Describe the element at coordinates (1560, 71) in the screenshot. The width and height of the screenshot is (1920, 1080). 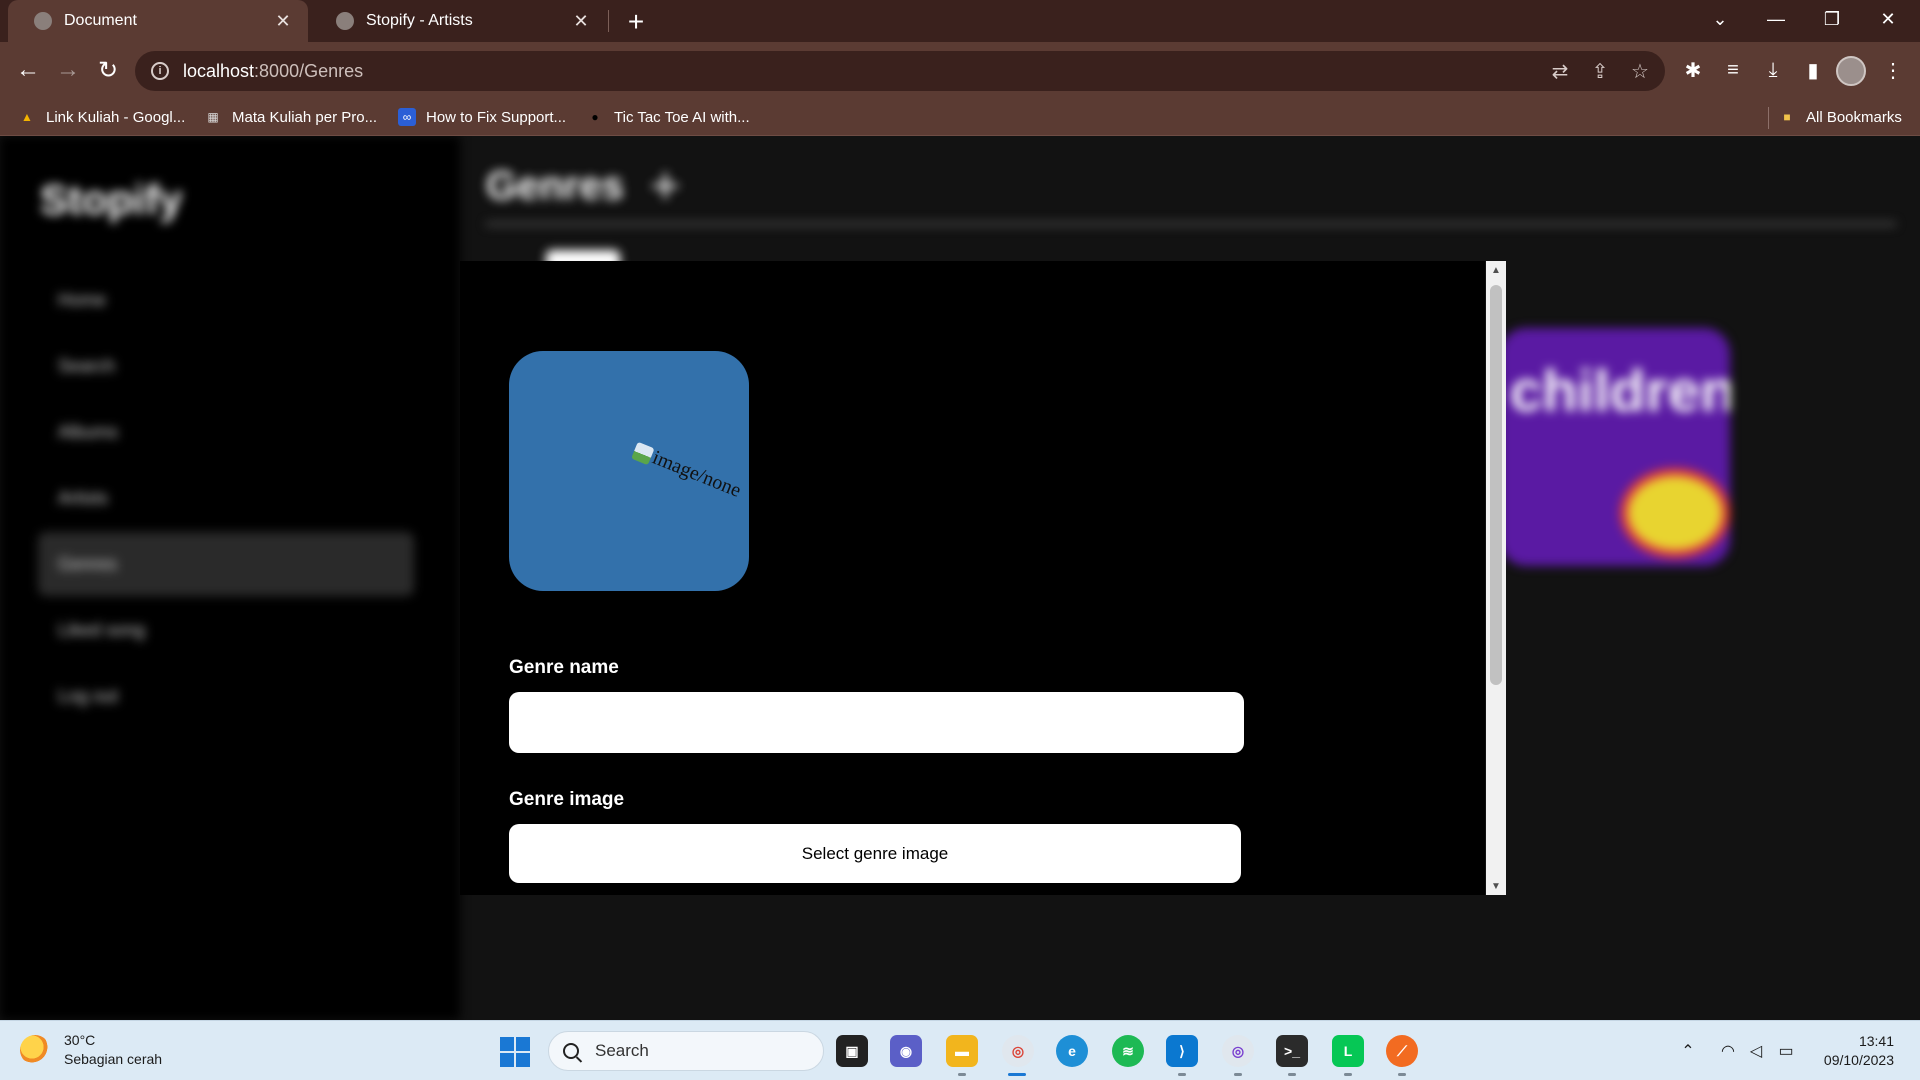
I see `translate-icon: ⇄` at that location.